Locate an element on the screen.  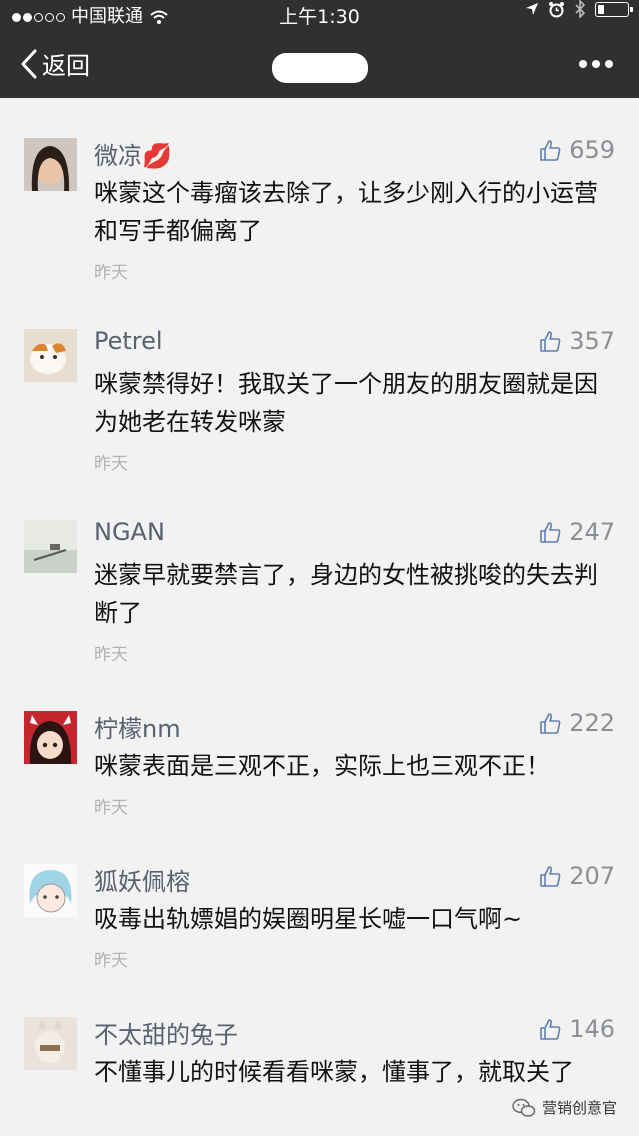
commenter-name: NGAN is located at coordinates (129, 532).